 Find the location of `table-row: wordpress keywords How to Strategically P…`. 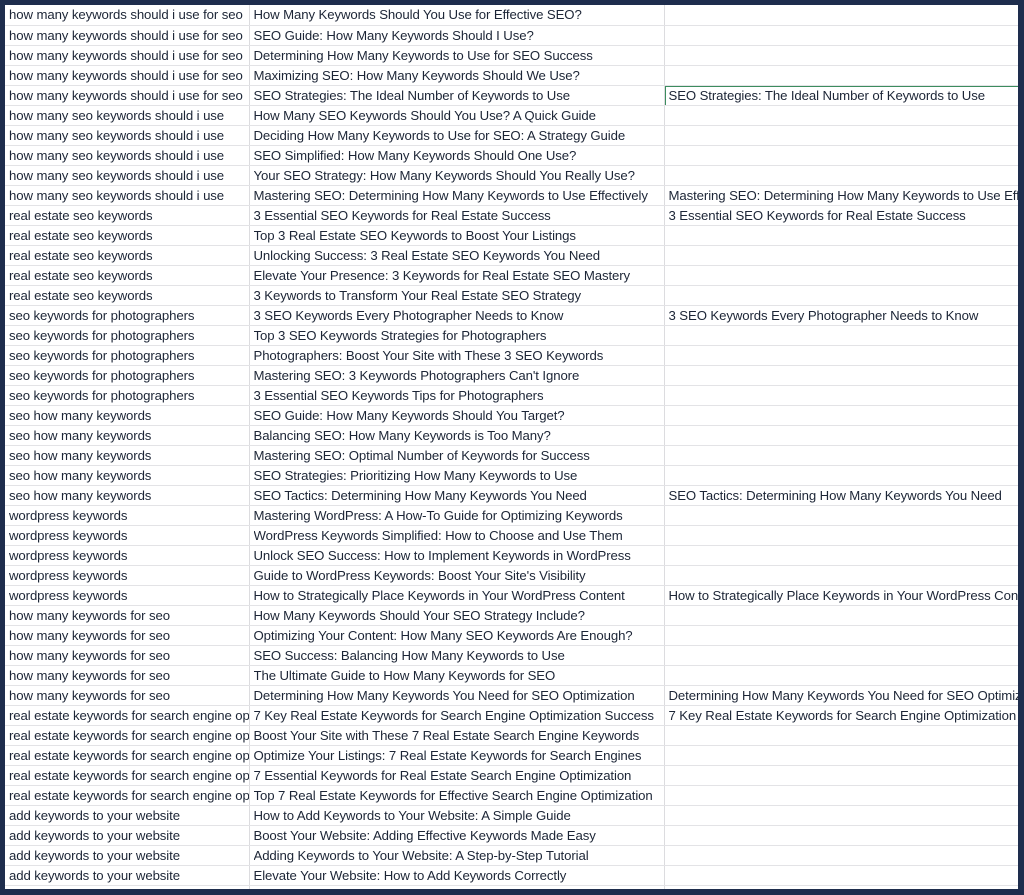

table-row: wordpress keywords How to Strategically P… is located at coordinates (511, 595).